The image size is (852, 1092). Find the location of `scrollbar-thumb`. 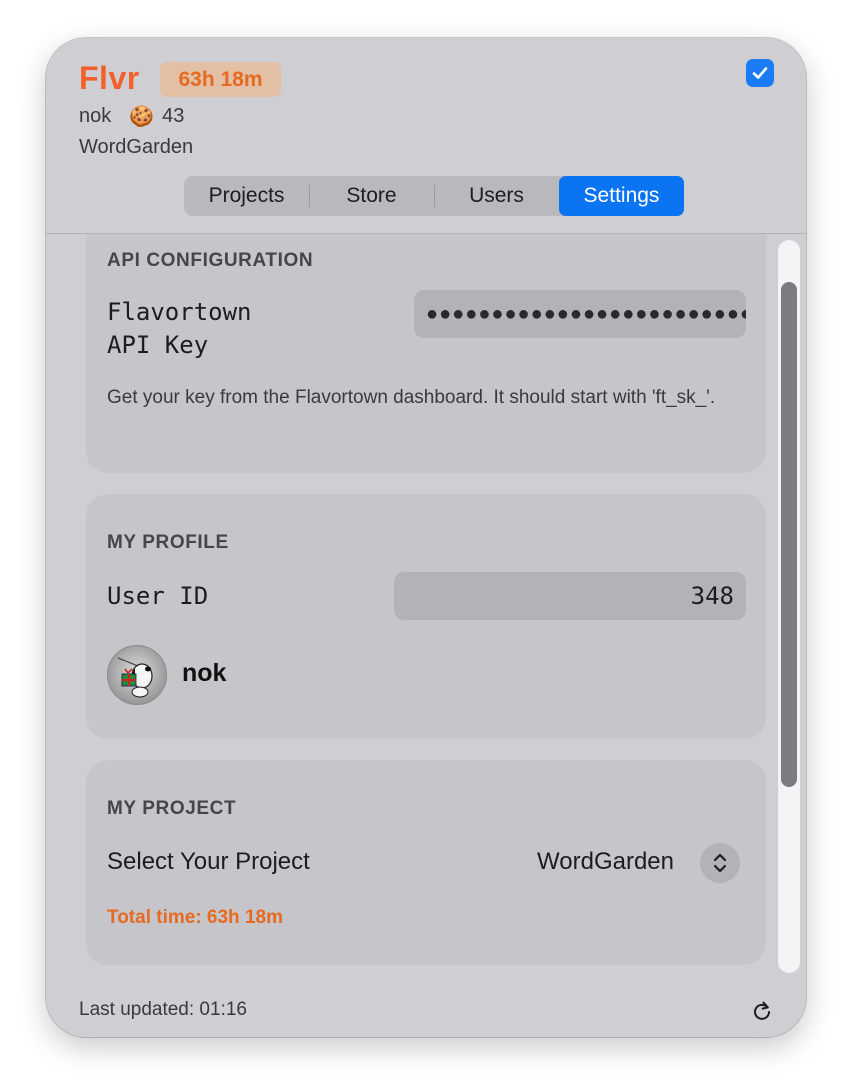

scrollbar-thumb is located at coordinates (789, 534).